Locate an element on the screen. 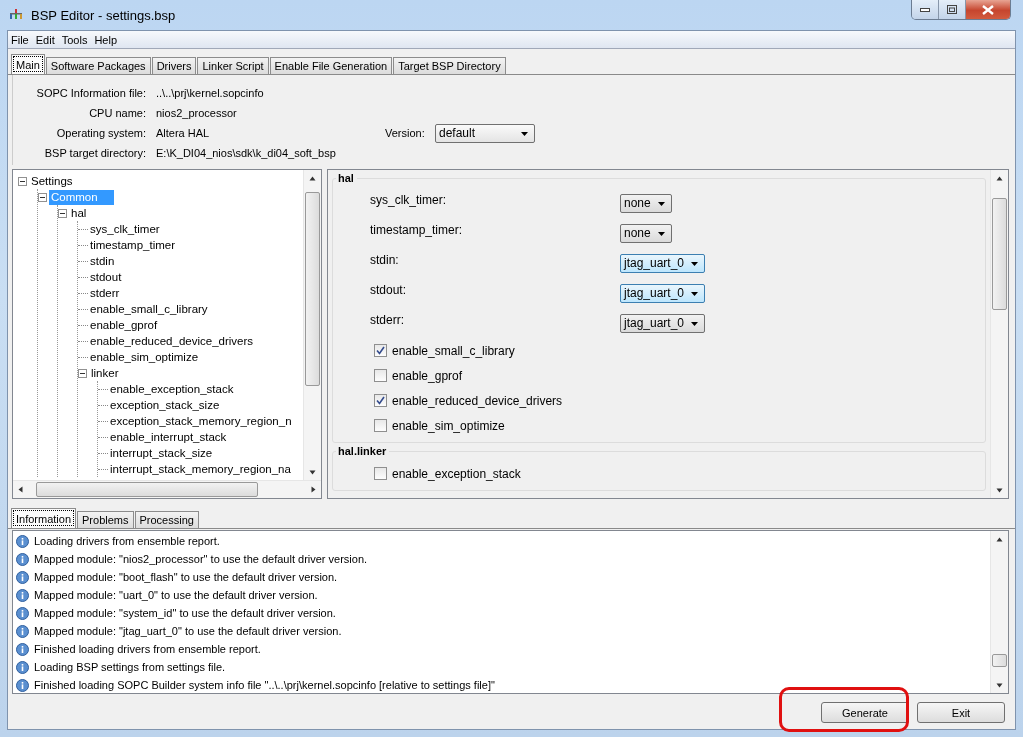  tree-item: linker is located at coordinates (105, 373).